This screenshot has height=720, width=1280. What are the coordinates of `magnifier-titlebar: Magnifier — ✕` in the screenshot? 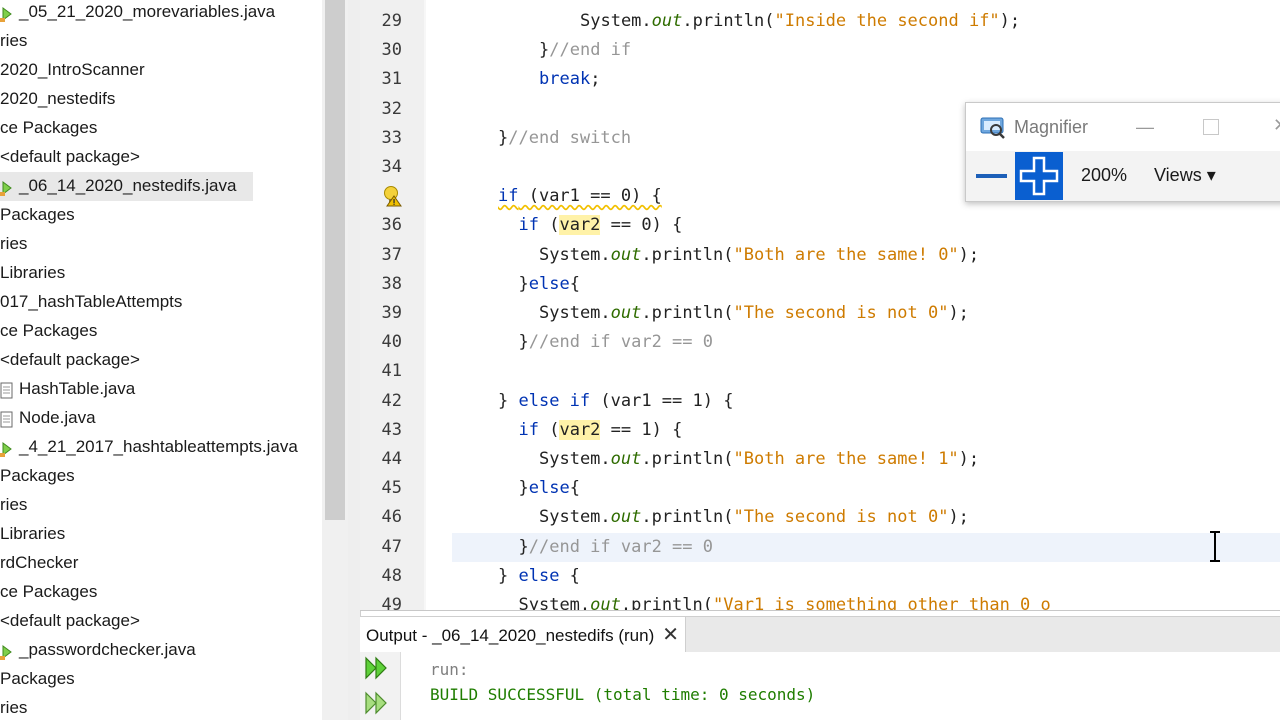 It's located at (1123, 127).